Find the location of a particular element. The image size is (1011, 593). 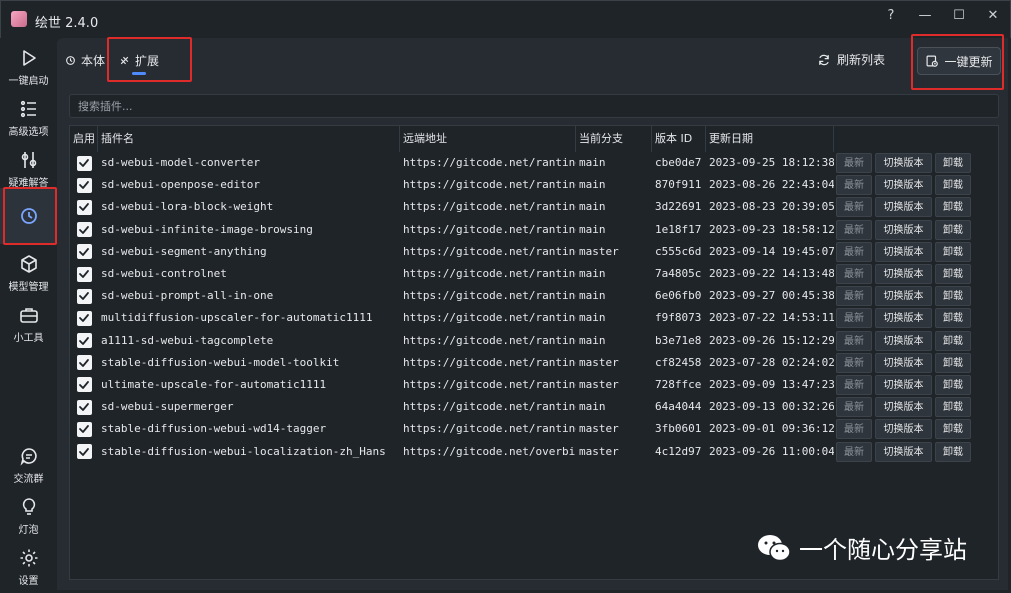

sidebar-item-settings: 设置 is located at coordinates (28, 567).